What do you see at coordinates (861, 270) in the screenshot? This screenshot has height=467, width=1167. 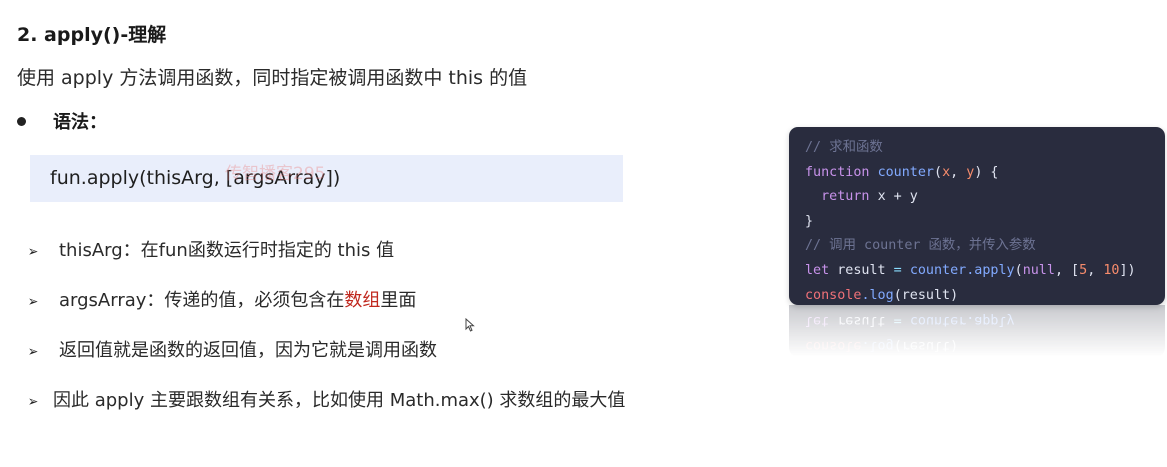 I see `code-variable: result` at bounding box center [861, 270].